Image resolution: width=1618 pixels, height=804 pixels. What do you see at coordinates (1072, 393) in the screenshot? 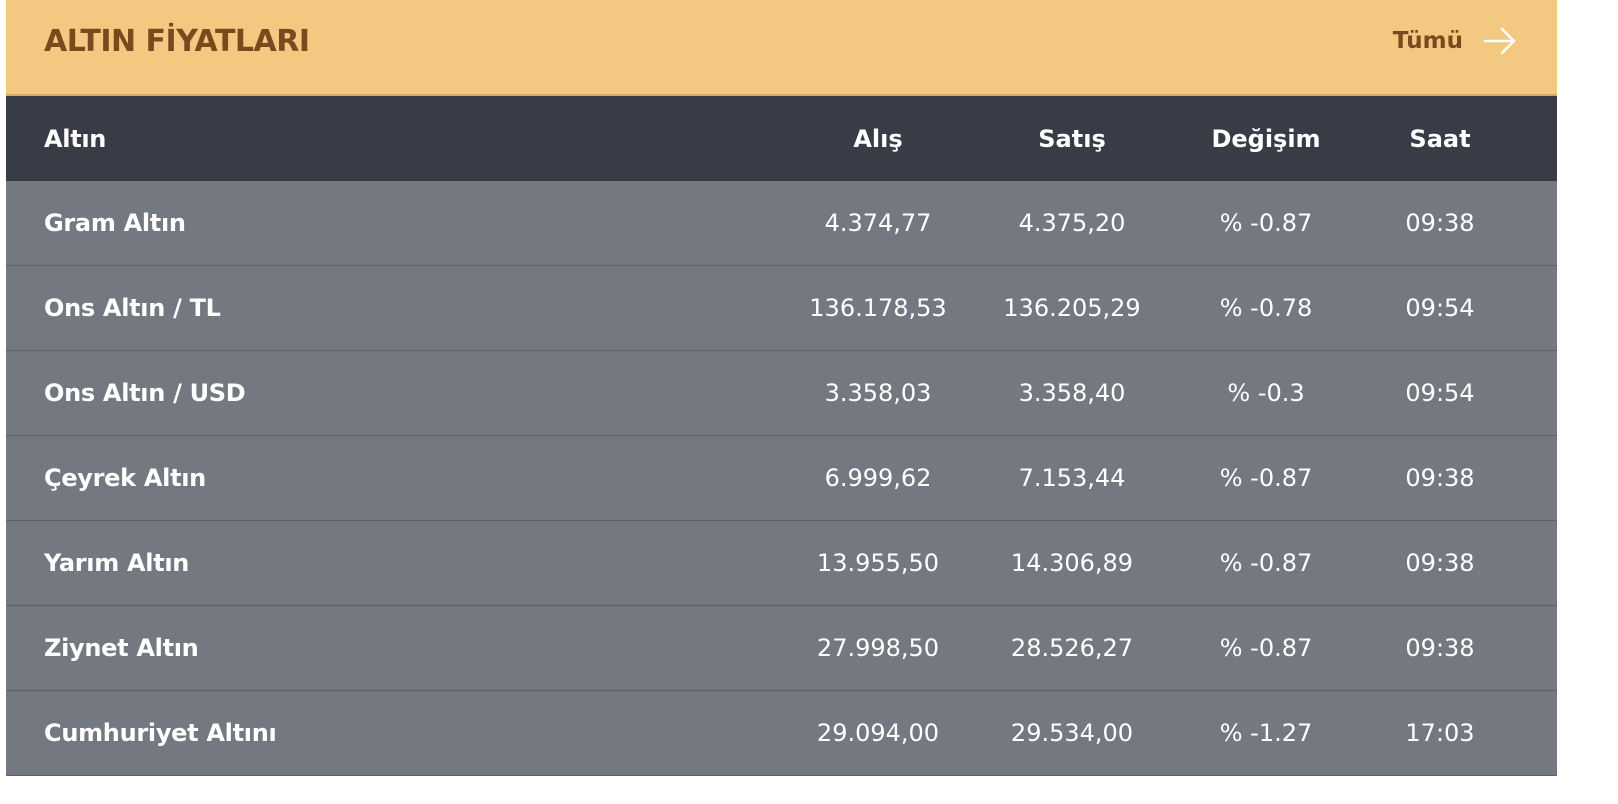
I see `sell-price: 3.358,40` at bounding box center [1072, 393].